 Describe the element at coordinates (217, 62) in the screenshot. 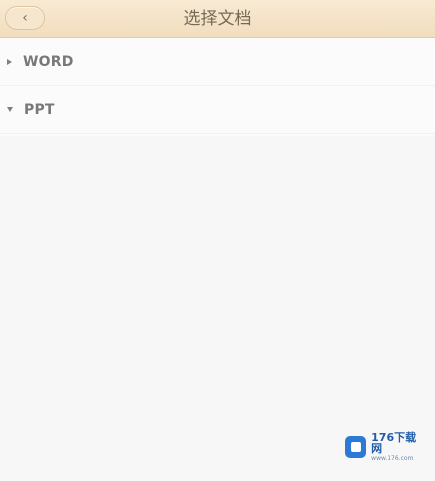

I see `document-type-item-word: WORD` at that location.